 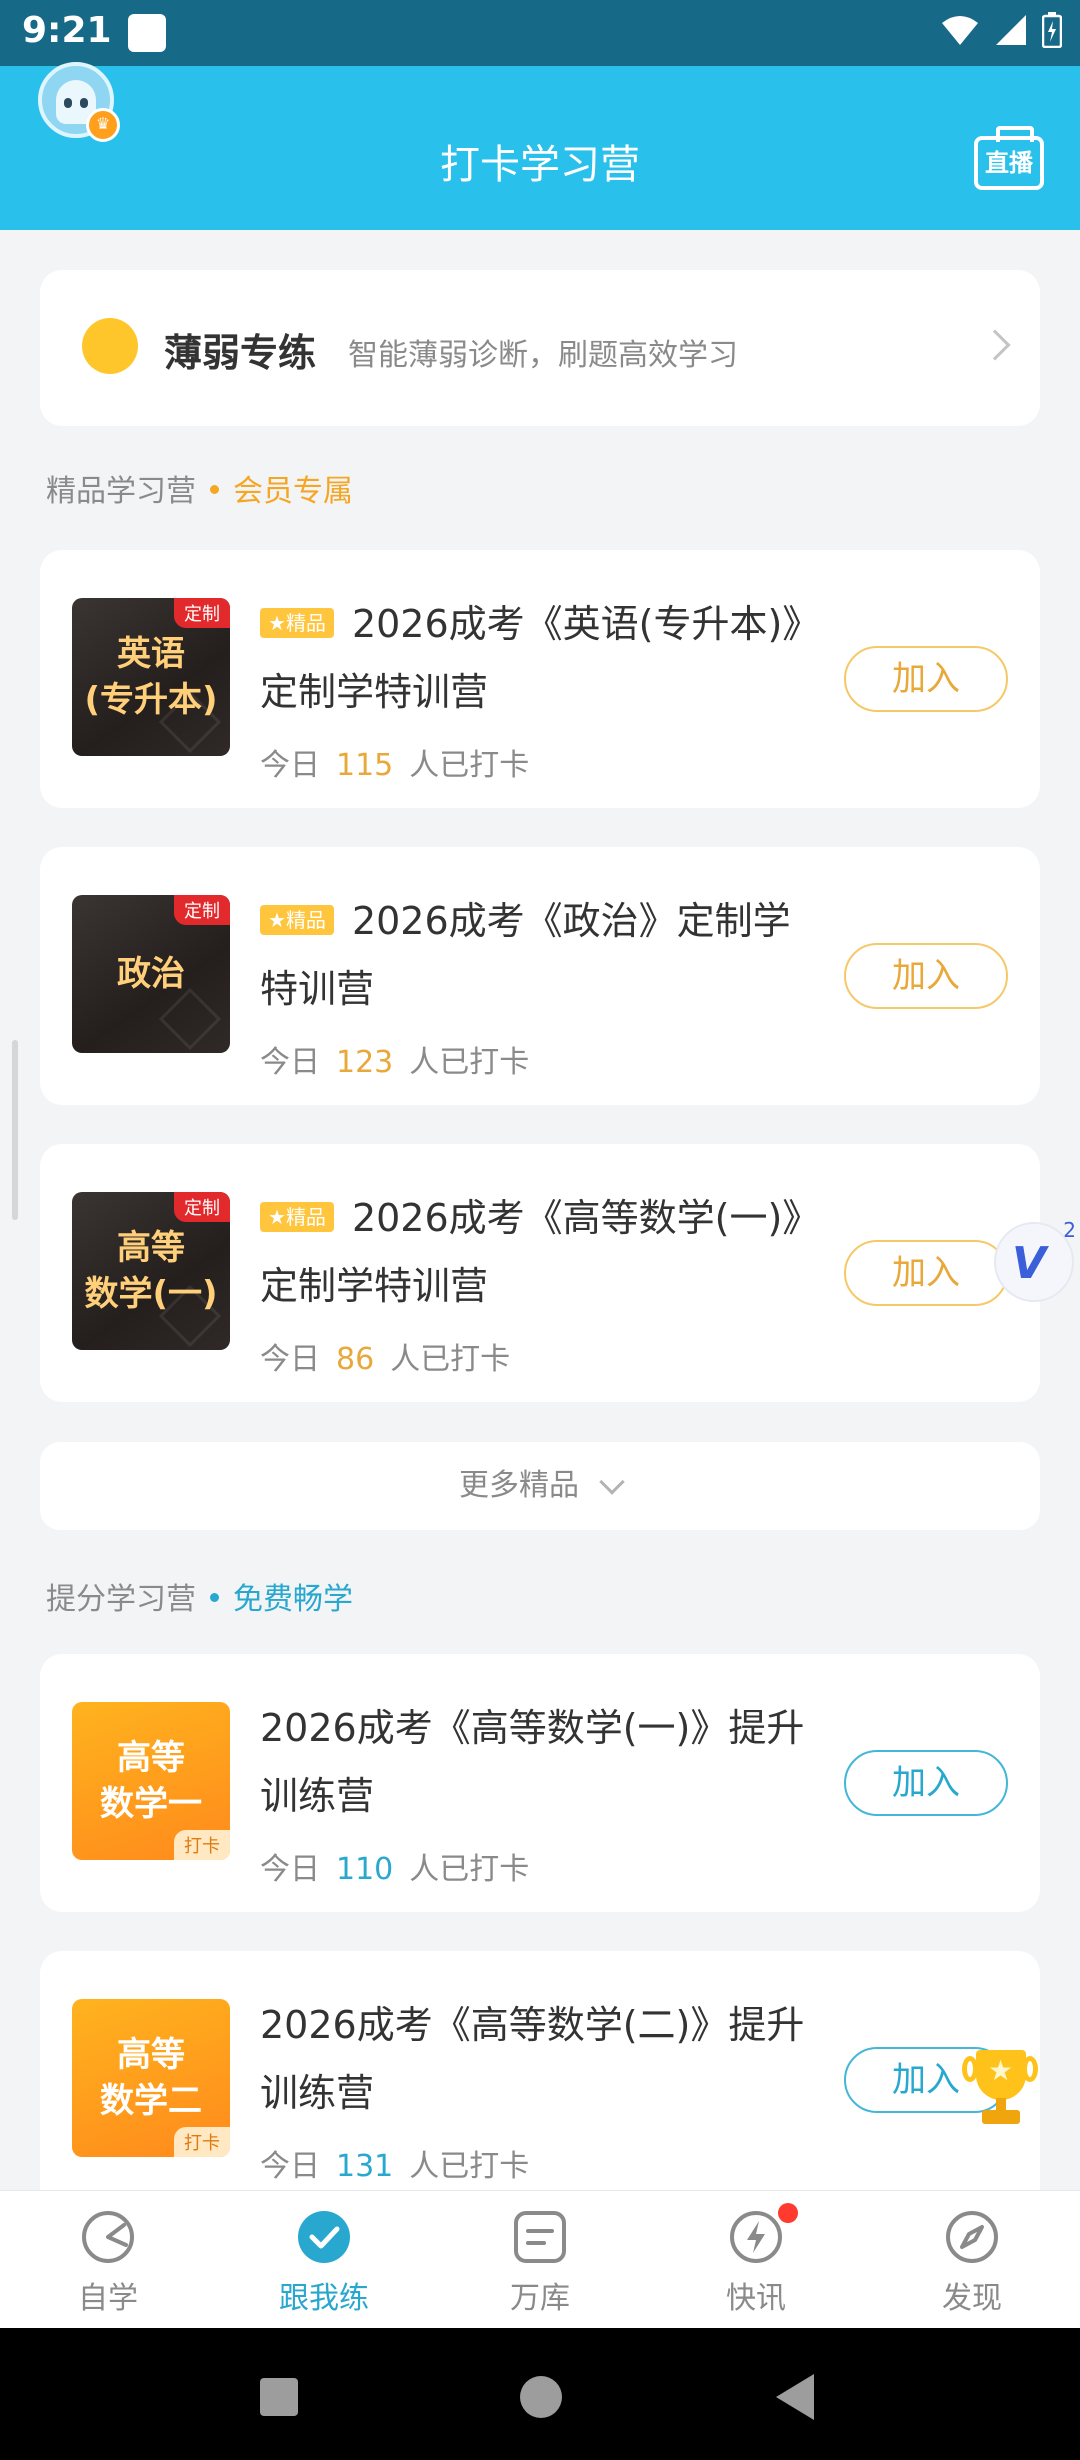 What do you see at coordinates (240, 353) in the screenshot?
I see `weak-practice-title: 薄弱专练` at bounding box center [240, 353].